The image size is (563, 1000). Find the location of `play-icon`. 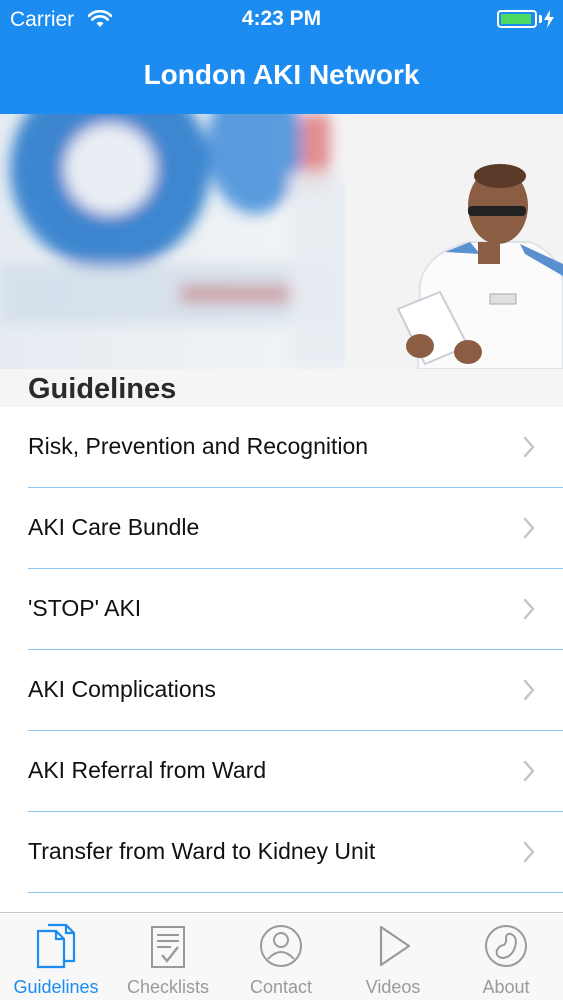

play-icon is located at coordinates (395, 946).